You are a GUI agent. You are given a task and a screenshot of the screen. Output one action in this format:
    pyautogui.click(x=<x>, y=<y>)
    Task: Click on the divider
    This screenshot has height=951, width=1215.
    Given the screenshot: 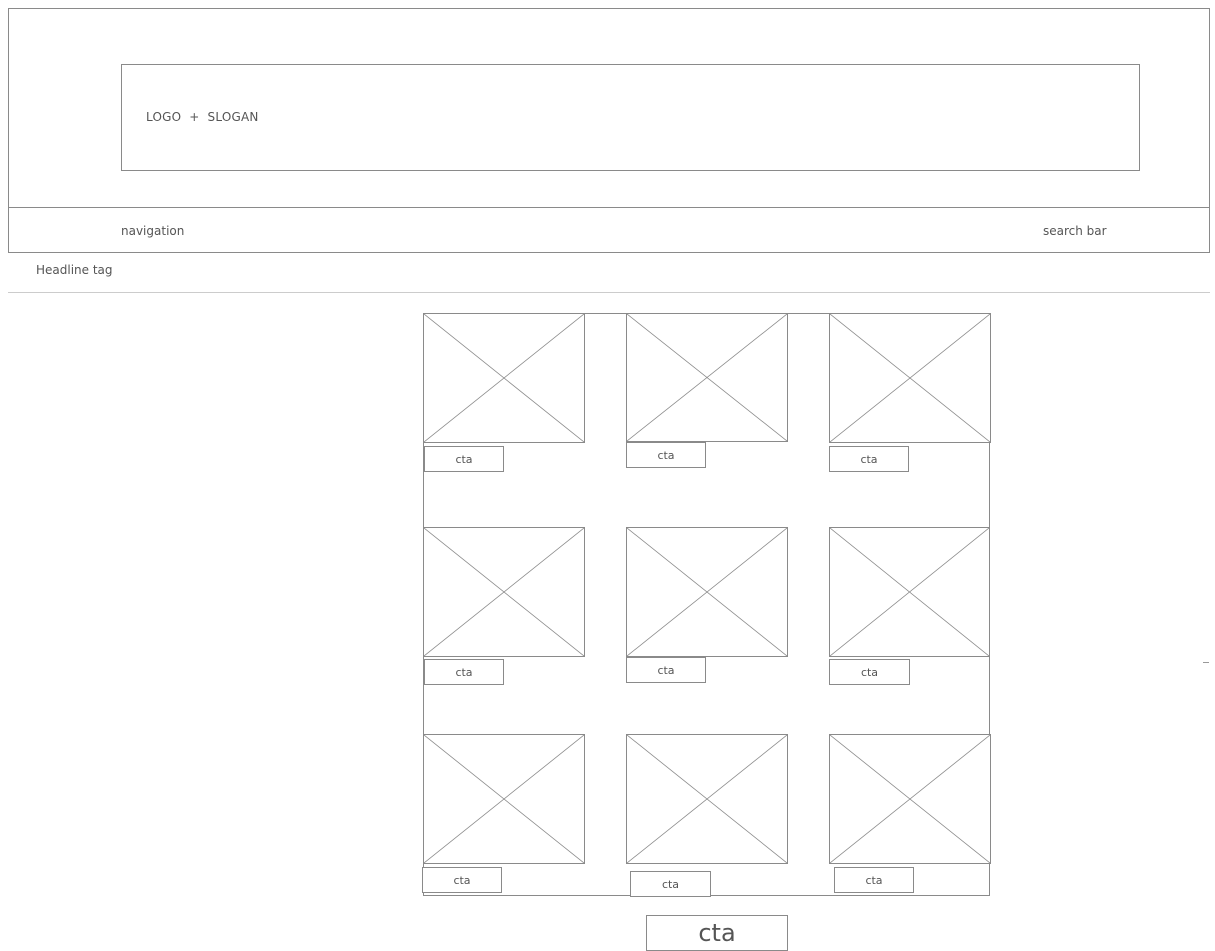 What is the action you would take?
    pyautogui.click(x=609, y=292)
    